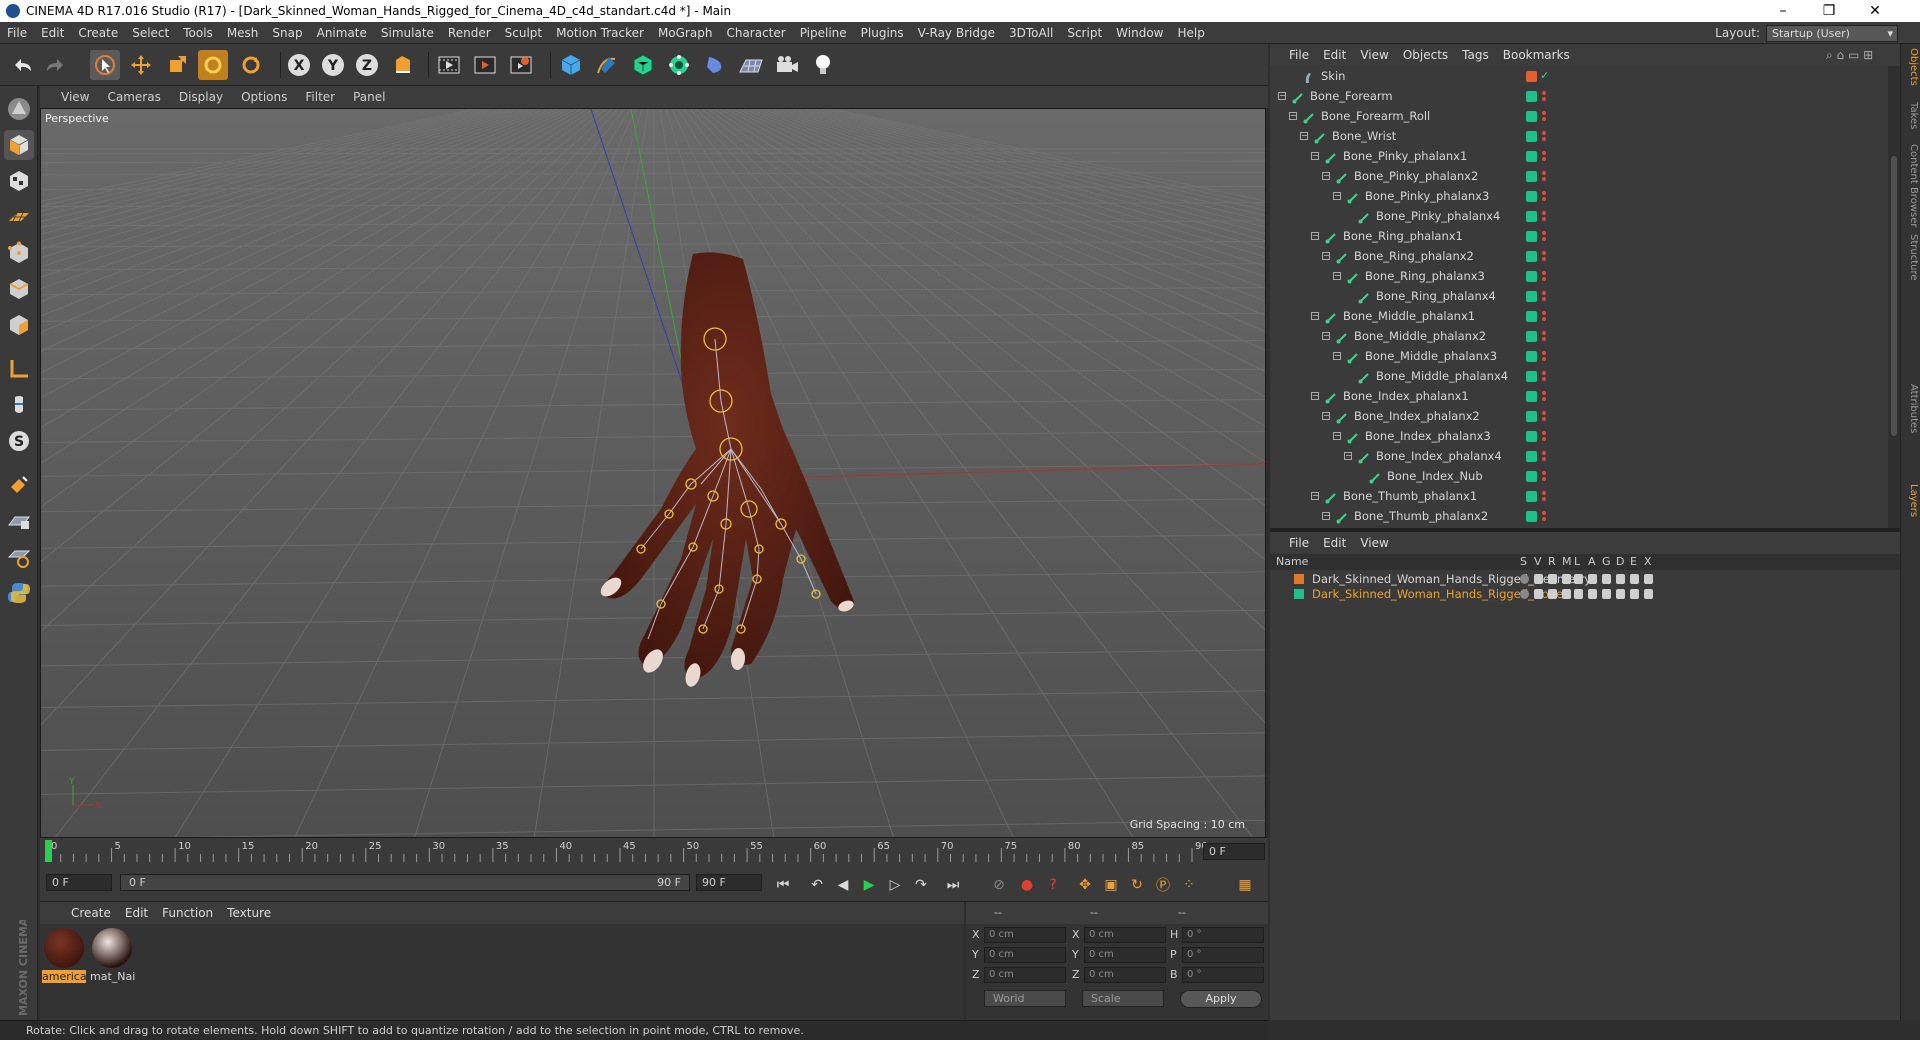  I want to click on coord-size-y-field: 0 cm, so click(1125, 955).